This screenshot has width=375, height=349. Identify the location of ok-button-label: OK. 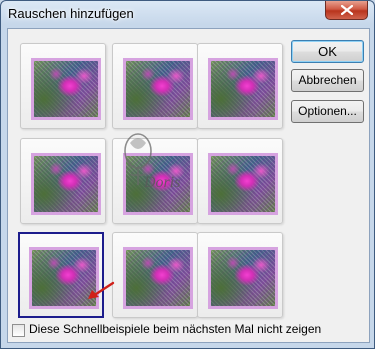
(327, 51).